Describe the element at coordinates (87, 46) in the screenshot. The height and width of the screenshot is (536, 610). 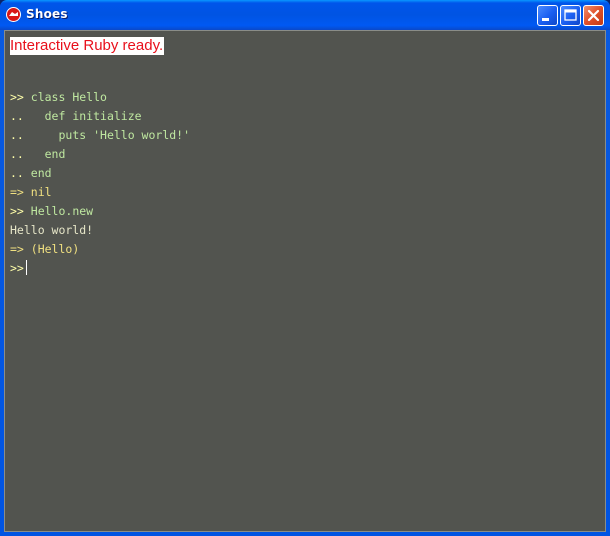
I see `status-banner: Interactive Ruby ready.` at that location.